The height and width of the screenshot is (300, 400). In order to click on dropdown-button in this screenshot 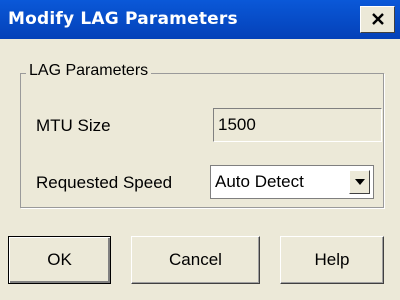, I will do `click(359, 182)`.